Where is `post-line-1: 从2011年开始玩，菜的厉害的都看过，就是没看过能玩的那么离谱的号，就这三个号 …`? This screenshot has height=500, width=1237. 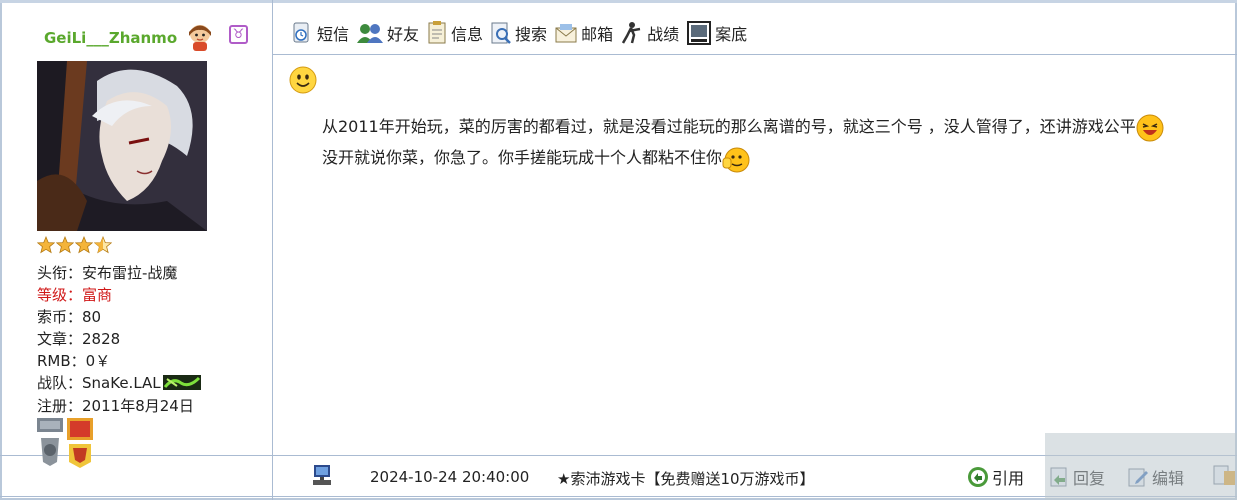
post-line-1: 从2011年开始玩，菜的厉害的都看过，就是没看过能玩的那么离谱的号，就这三个号 … is located at coordinates (743, 127).